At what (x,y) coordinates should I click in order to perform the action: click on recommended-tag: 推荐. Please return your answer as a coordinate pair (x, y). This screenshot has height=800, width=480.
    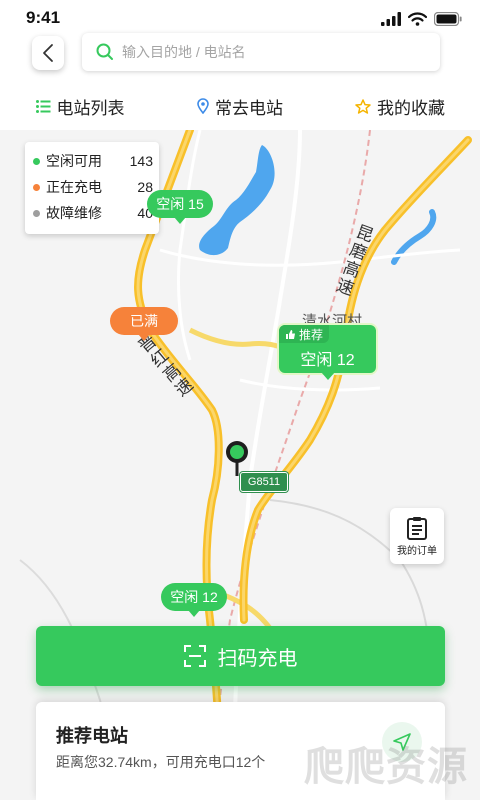
    Looking at the image, I should click on (304, 334).